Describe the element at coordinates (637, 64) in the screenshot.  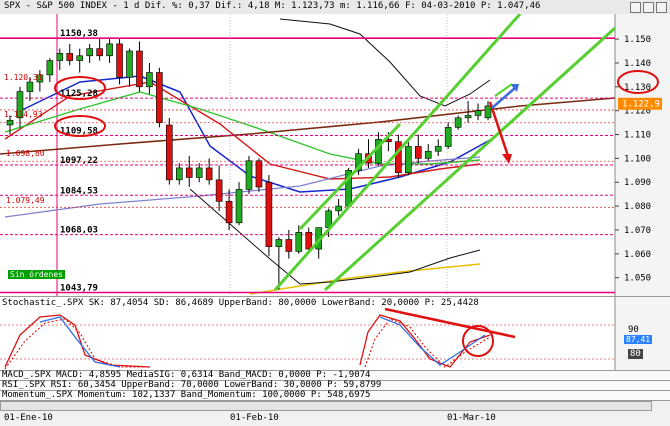
I see `y-tick-label: 1.140` at that location.